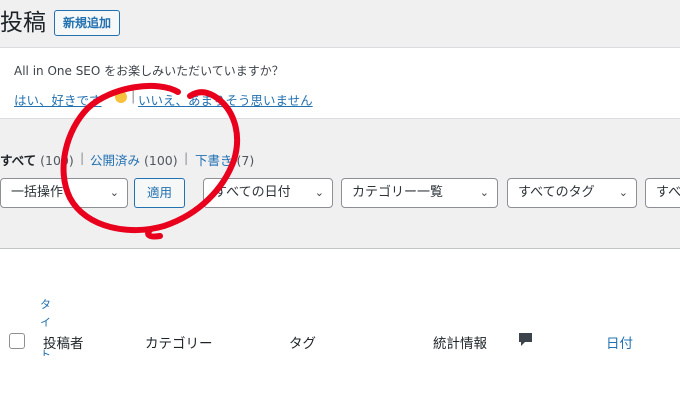 Image resolution: width=680 pixels, height=402 pixels. I want to click on annotation-stroke, so click(150, 161).